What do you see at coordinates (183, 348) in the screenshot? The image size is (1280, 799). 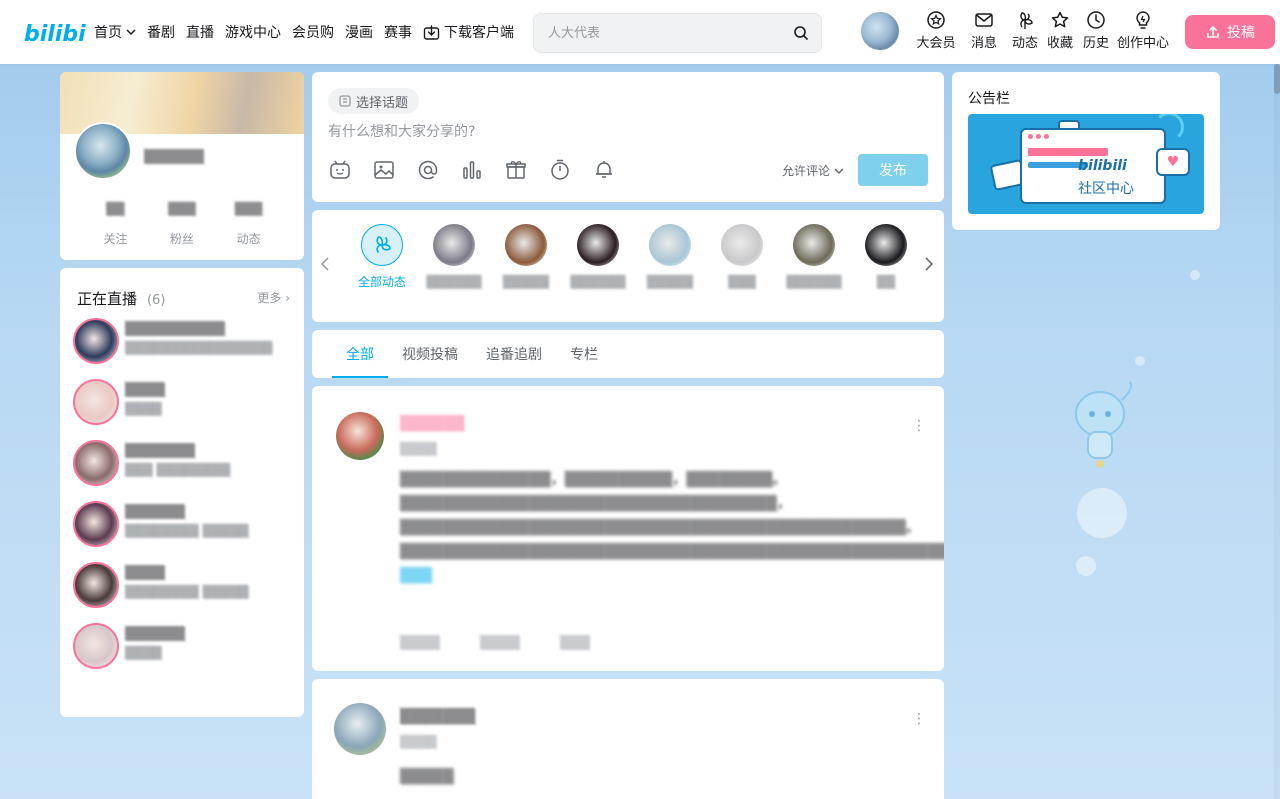 I see `live-item: ▒▒▒▒▒▒▒▒▒▒ ▒▒▒▒▒▒▒▒▒▒▒▒▒▒▒▒` at bounding box center [183, 348].